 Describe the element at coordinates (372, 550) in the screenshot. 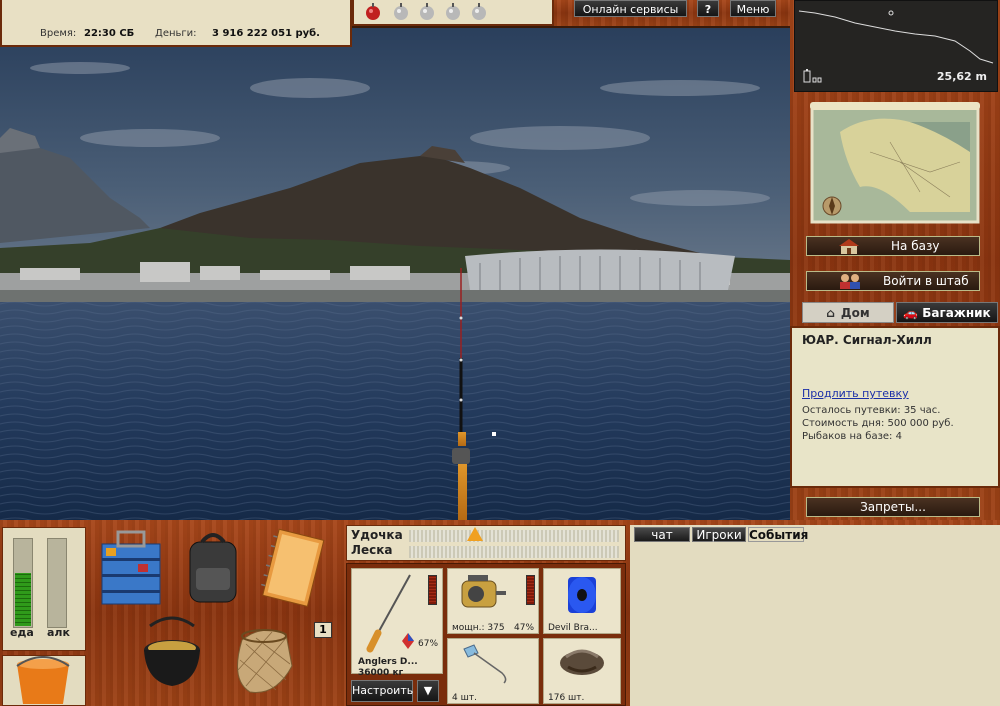

I see `line-label: Леска` at that location.